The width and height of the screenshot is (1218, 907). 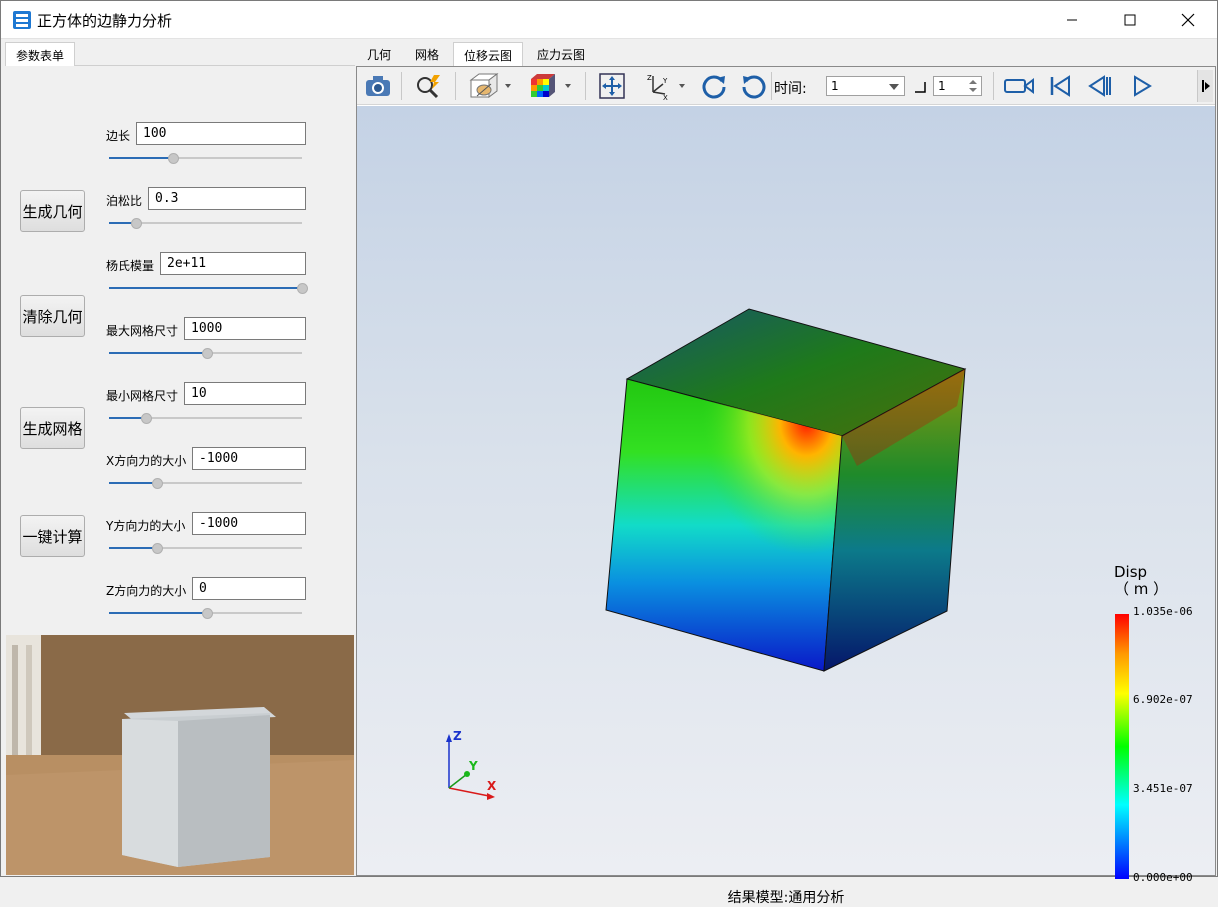 I want to click on rotate-ccw-icon, so click(x=754, y=87).